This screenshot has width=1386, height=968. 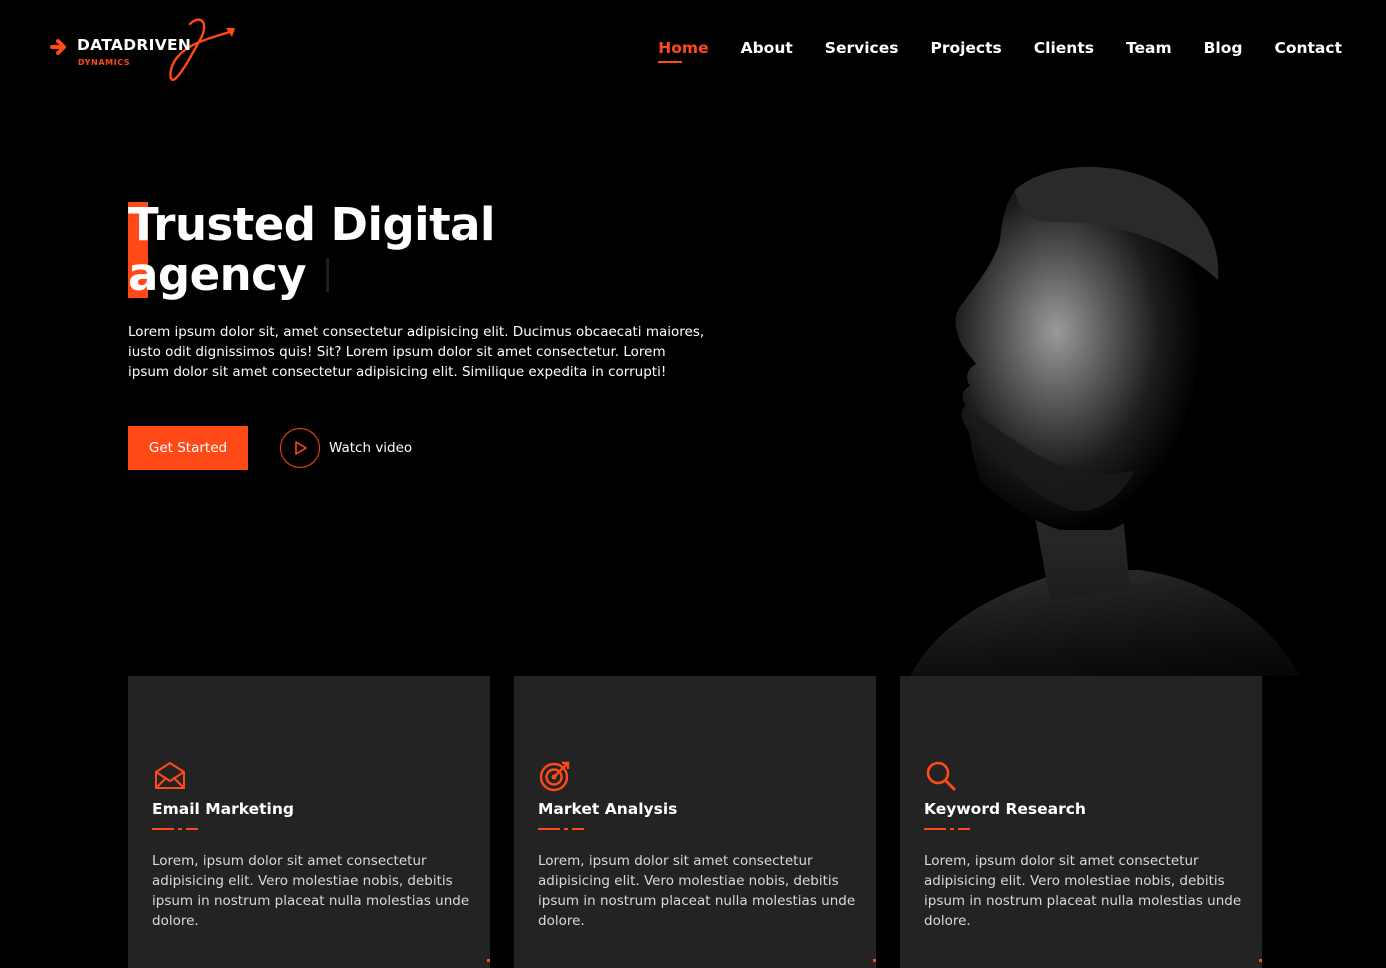 What do you see at coordinates (104, 62) in the screenshot?
I see `brand-tagline: DYNAMICS` at bounding box center [104, 62].